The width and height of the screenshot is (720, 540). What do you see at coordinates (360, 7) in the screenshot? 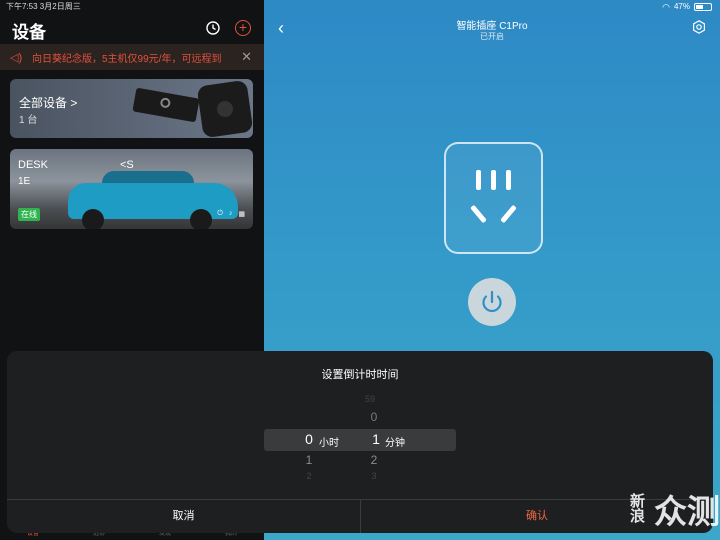
I see `status-bar: 下午7:53 3月2日周三 ◠ 47%` at bounding box center [360, 7].